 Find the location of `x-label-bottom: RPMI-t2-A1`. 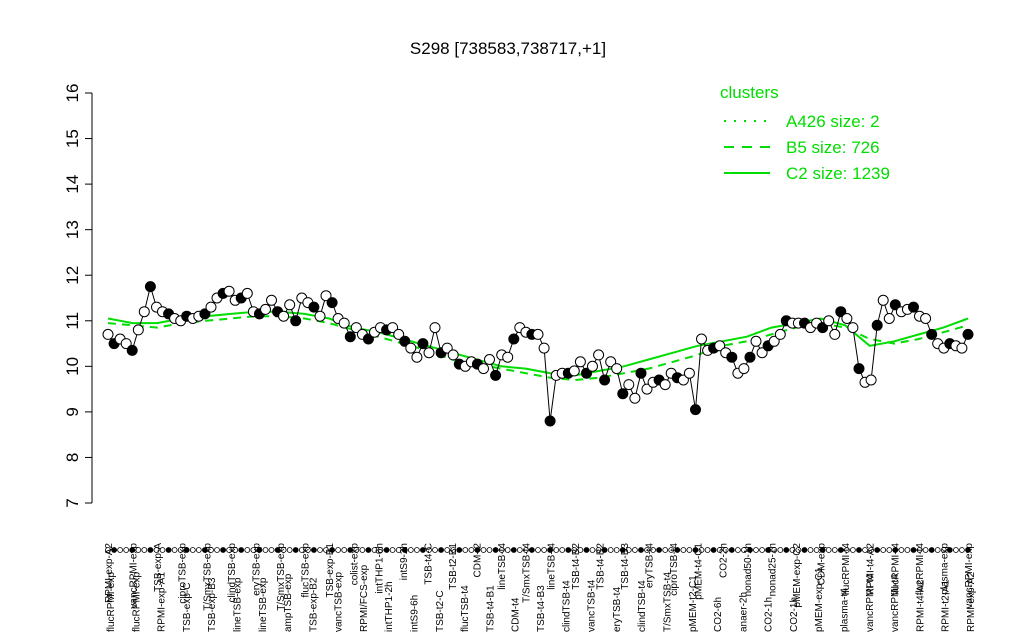

x-label-bottom: RPMI-t2-A1 is located at coordinates (946, 605).